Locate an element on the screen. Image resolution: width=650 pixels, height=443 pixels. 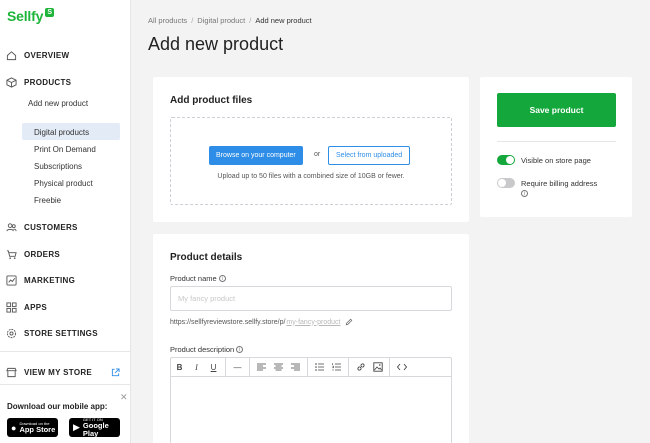
box-icon is located at coordinates (11, 82).